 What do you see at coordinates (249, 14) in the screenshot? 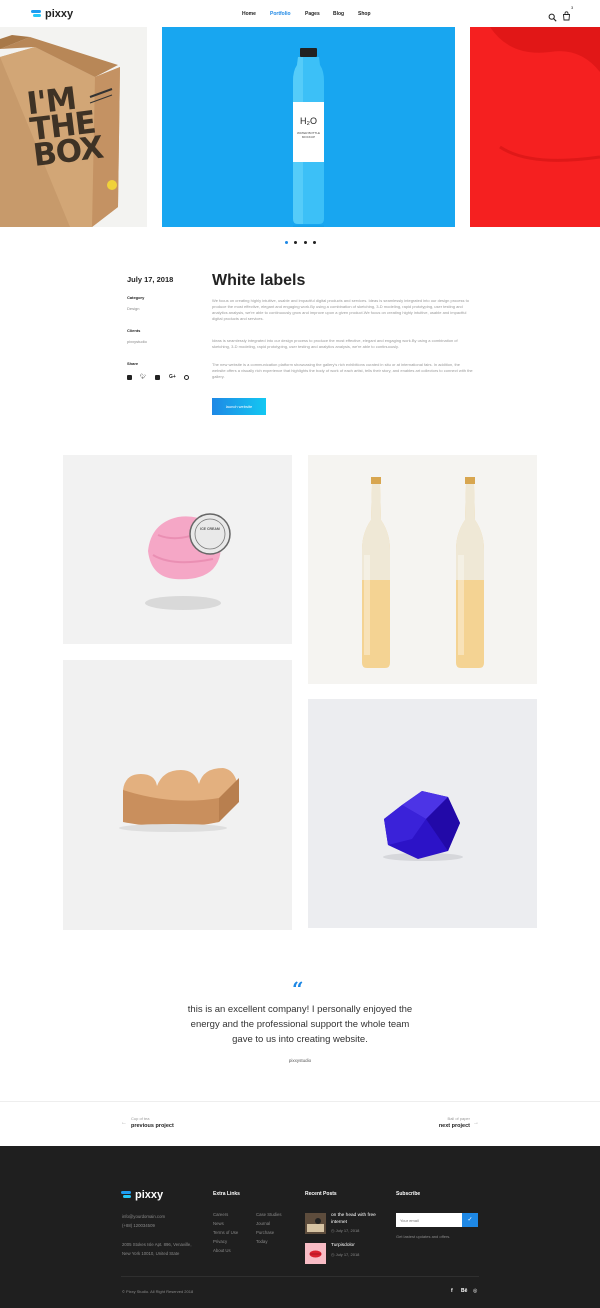
I see `nav-home: Home` at bounding box center [249, 14].